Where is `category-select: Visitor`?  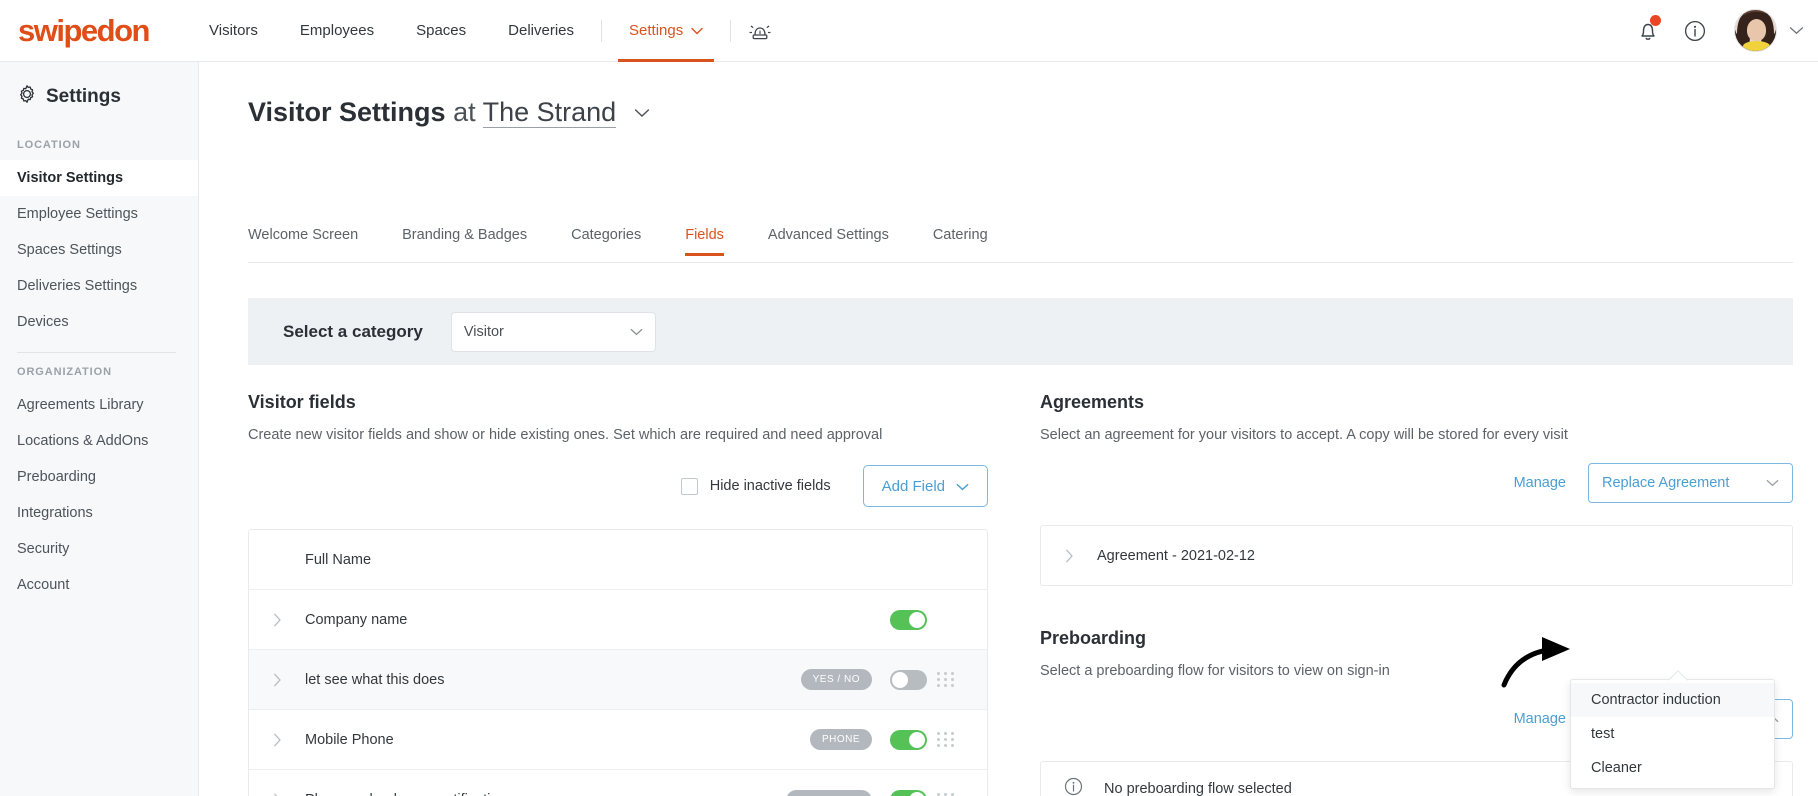
category-select: Visitor is located at coordinates (553, 331).